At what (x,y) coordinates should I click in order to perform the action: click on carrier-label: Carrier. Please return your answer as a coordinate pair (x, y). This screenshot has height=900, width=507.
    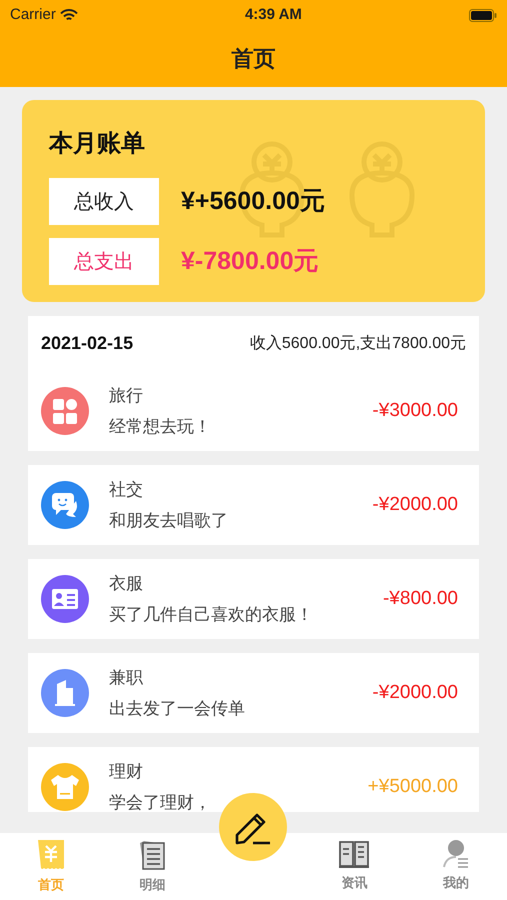
    Looking at the image, I should click on (33, 14).